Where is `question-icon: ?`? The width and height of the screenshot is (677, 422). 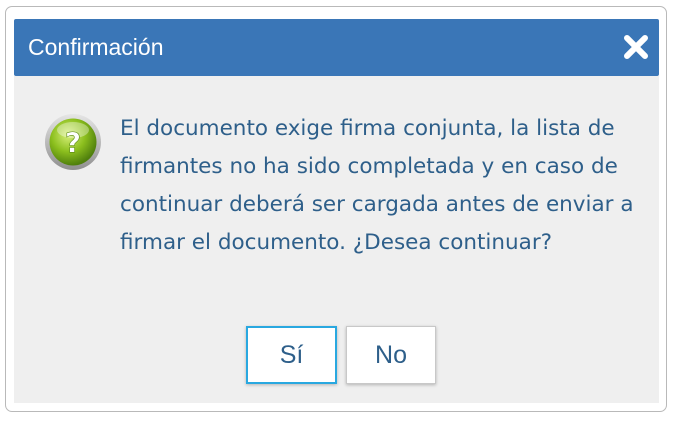
question-icon: ? is located at coordinates (73, 142).